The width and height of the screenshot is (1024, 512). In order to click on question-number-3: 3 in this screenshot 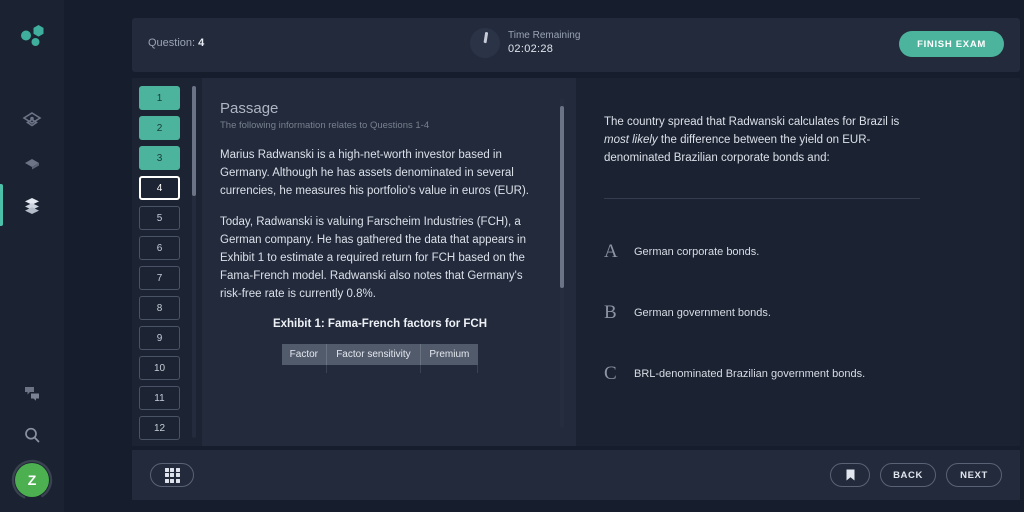, I will do `click(159, 158)`.